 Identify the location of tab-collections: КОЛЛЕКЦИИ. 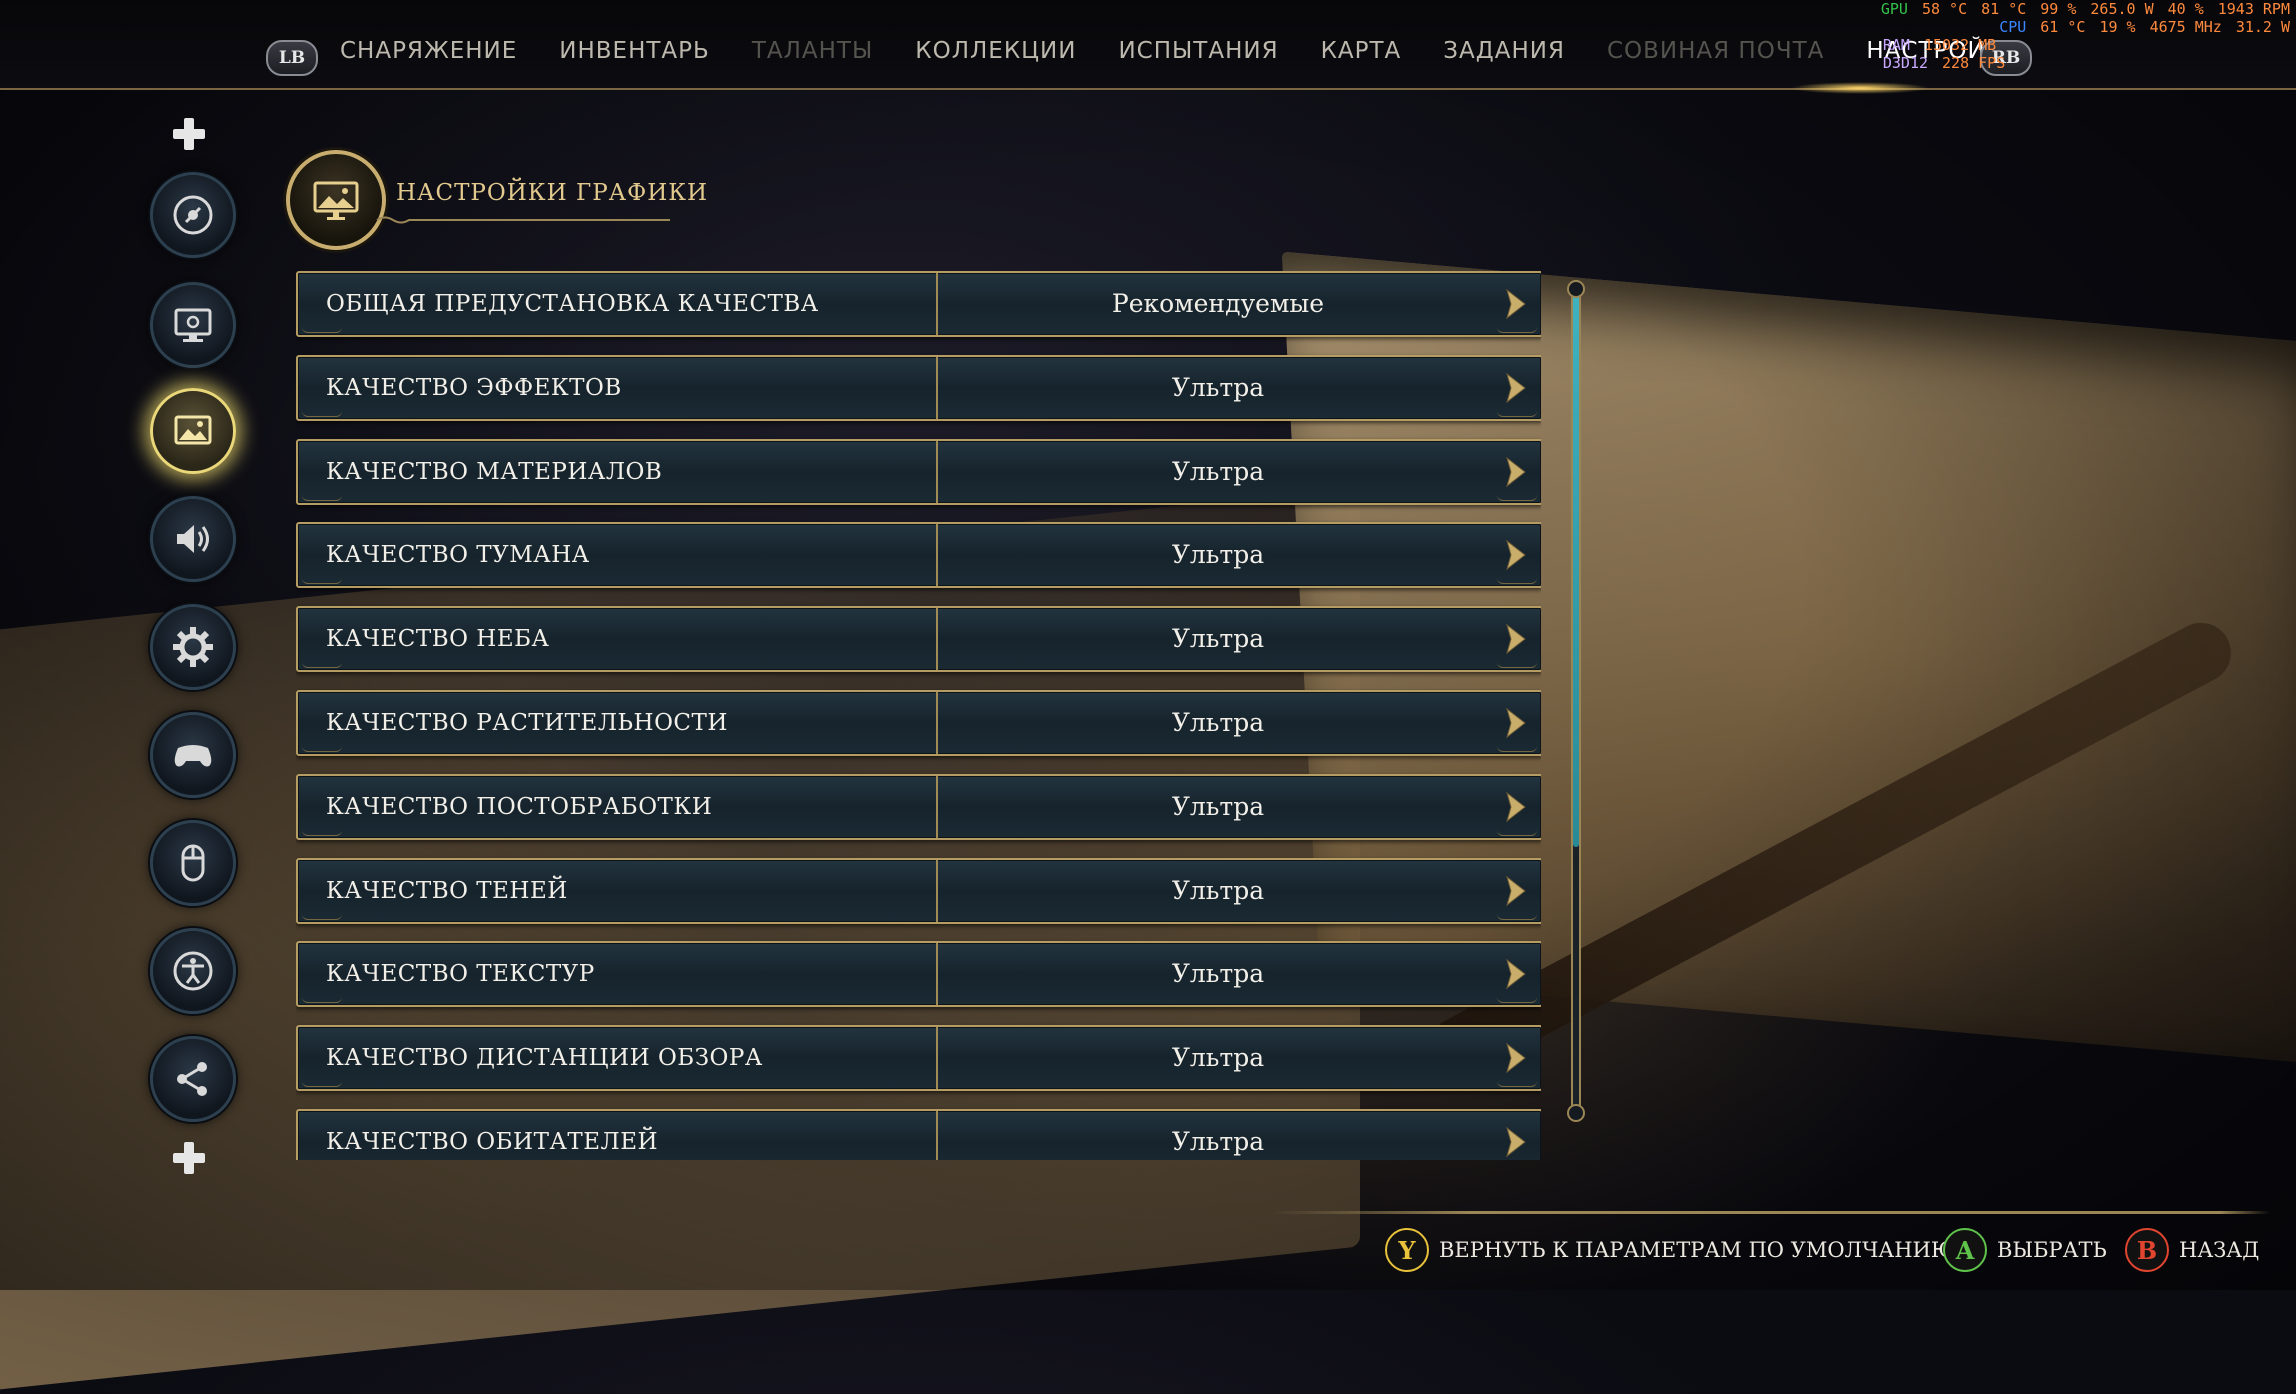
(995, 51).